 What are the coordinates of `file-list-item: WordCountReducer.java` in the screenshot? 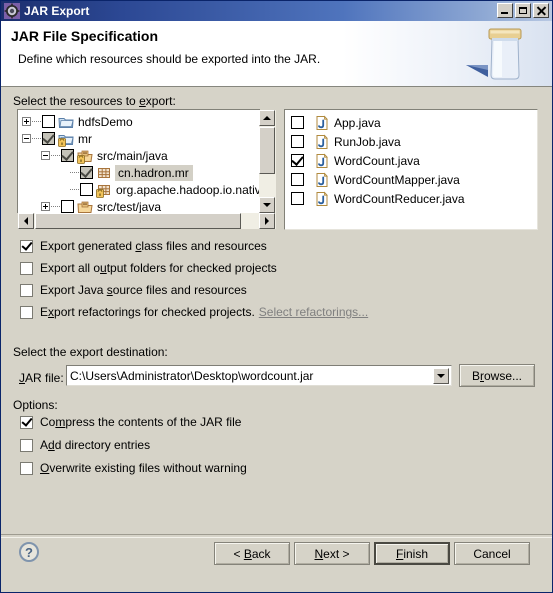 It's located at (378, 198).